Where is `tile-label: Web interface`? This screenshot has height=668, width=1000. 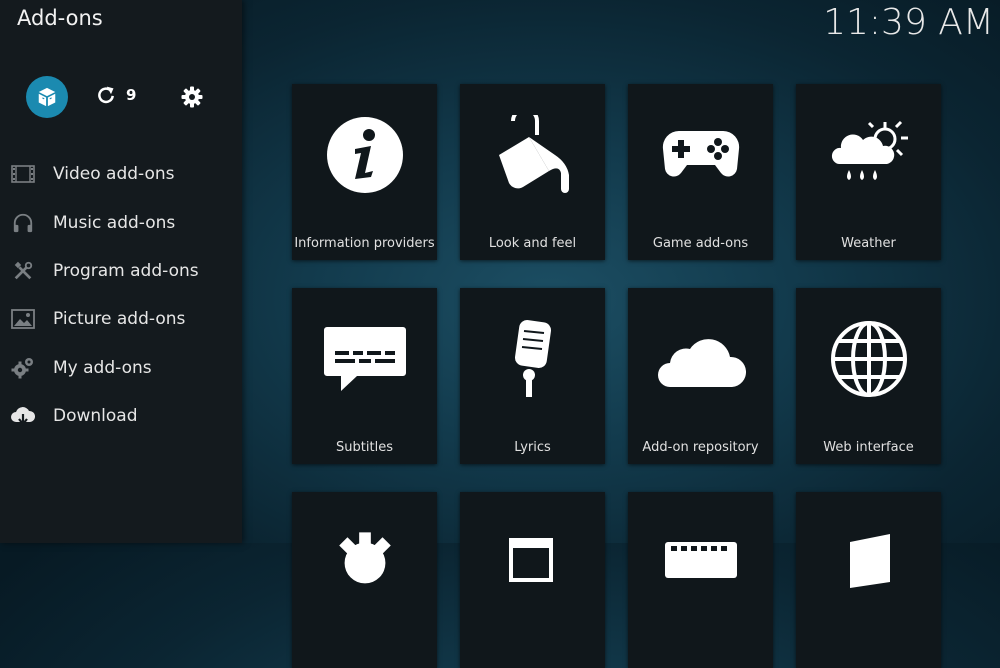 tile-label: Web interface is located at coordinates (868, 447).